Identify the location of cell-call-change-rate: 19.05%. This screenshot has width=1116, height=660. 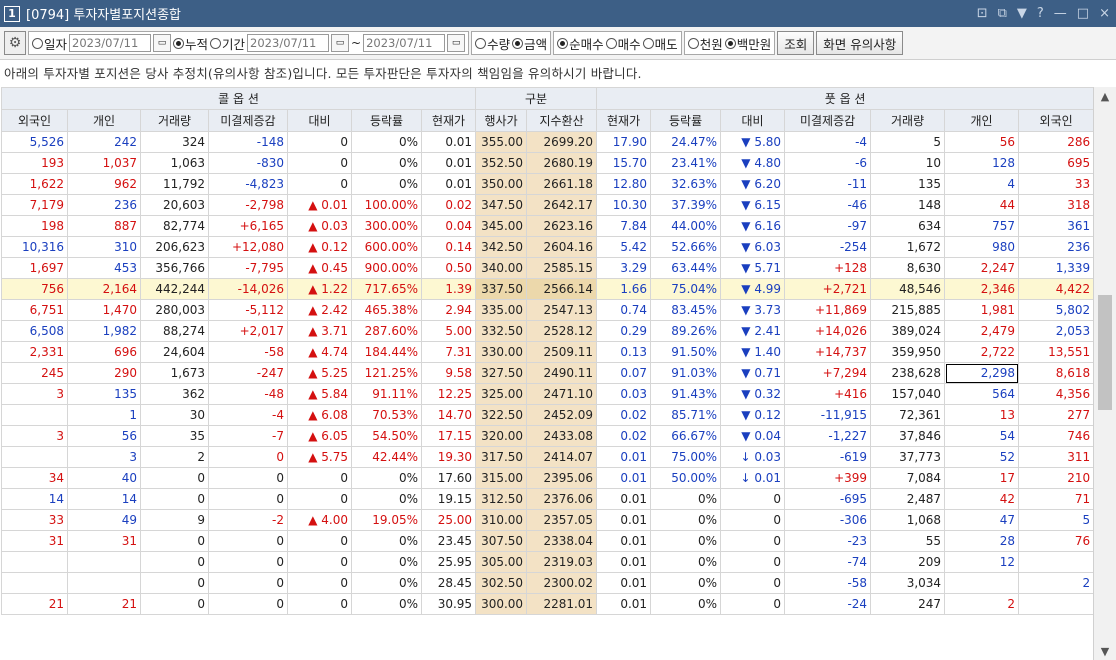
(386, 520).